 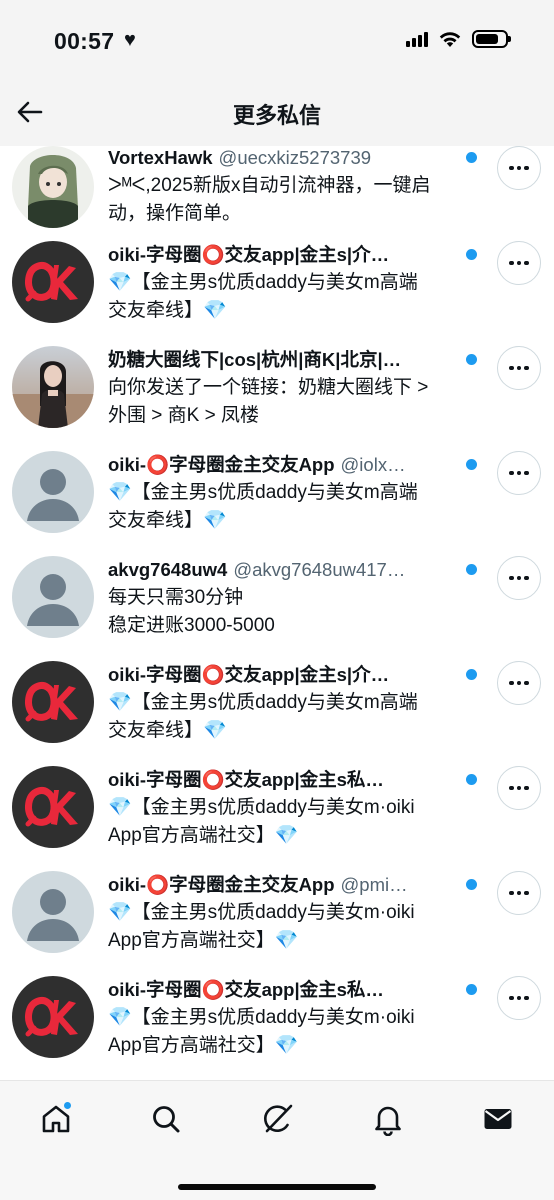 I want to click on wifi-icon, so click(x=450, y=39).